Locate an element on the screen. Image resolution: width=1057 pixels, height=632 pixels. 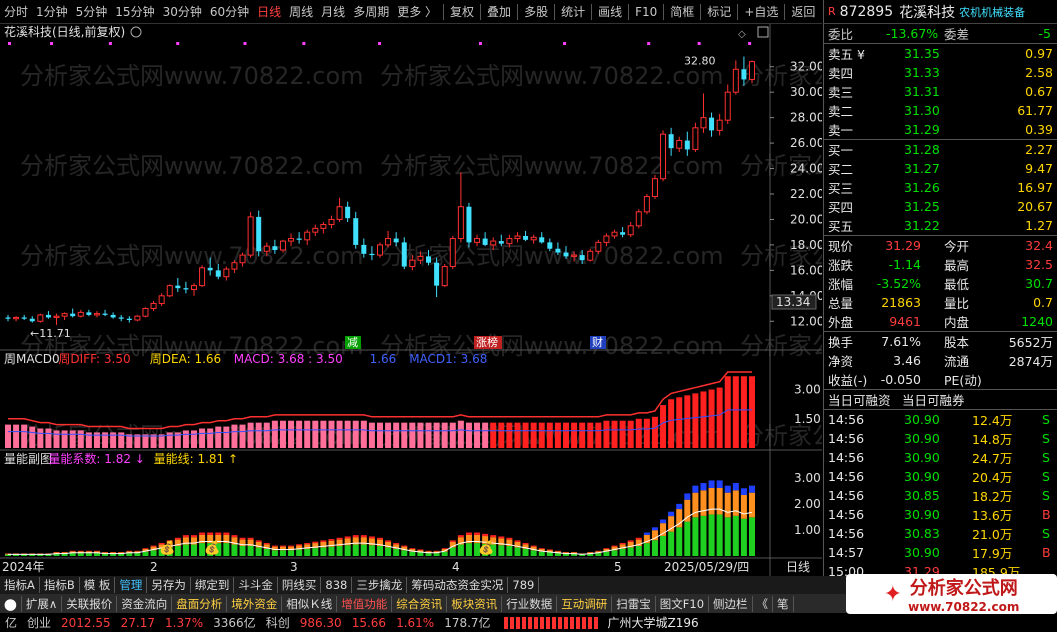
tool-button-3: 统计 is located at coordinates (573, 11).